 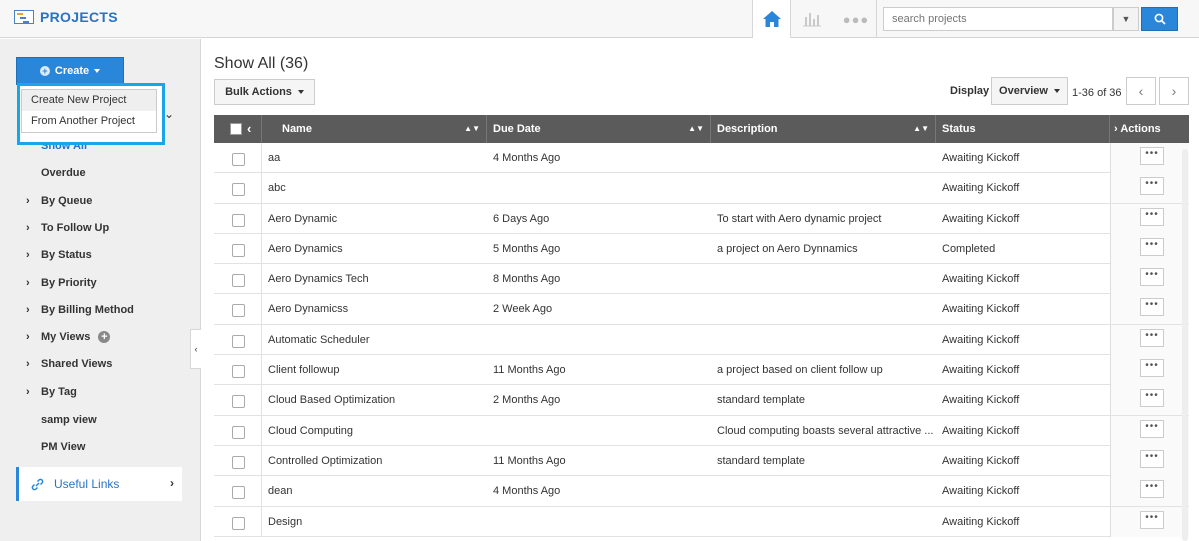 I want to click on sidebar-item-overdue: Overdue, so click(x=63, y=173).